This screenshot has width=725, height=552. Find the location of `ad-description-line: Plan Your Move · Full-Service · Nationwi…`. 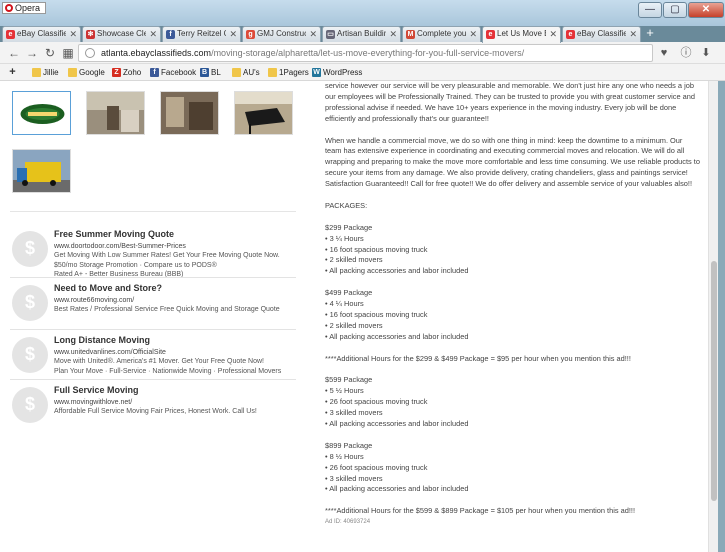

ad-description-line: Plan Your Move · Full-Service · Nationwi… is located at coordinates (168, 371).